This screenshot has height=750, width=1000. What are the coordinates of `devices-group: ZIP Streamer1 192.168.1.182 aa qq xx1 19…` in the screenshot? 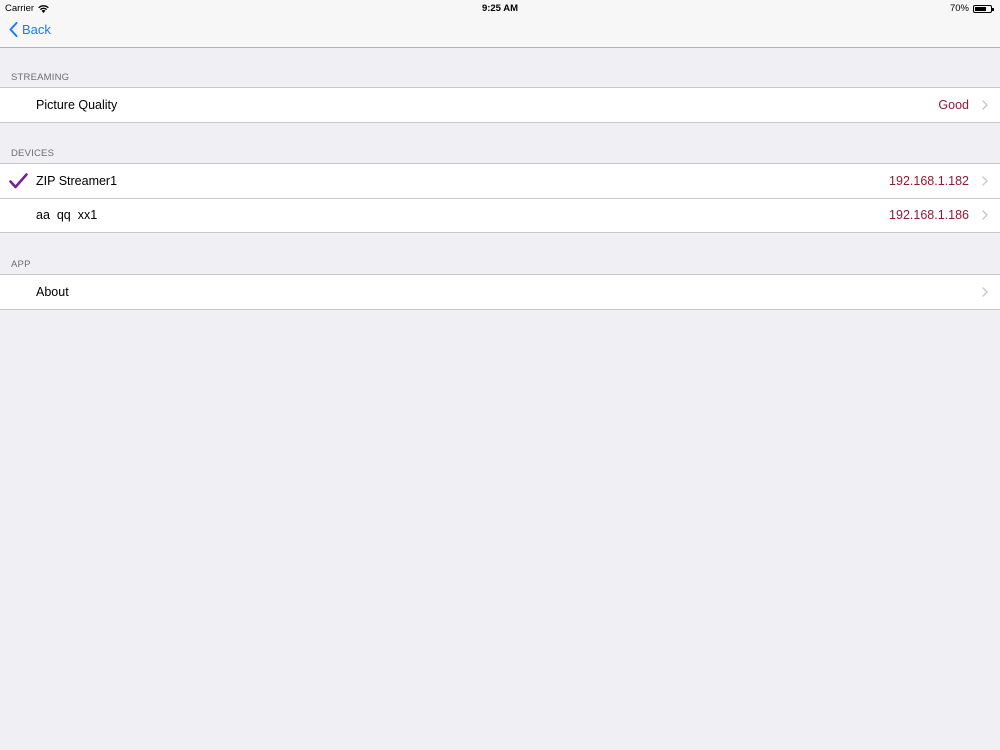 It's located at (500, 198).